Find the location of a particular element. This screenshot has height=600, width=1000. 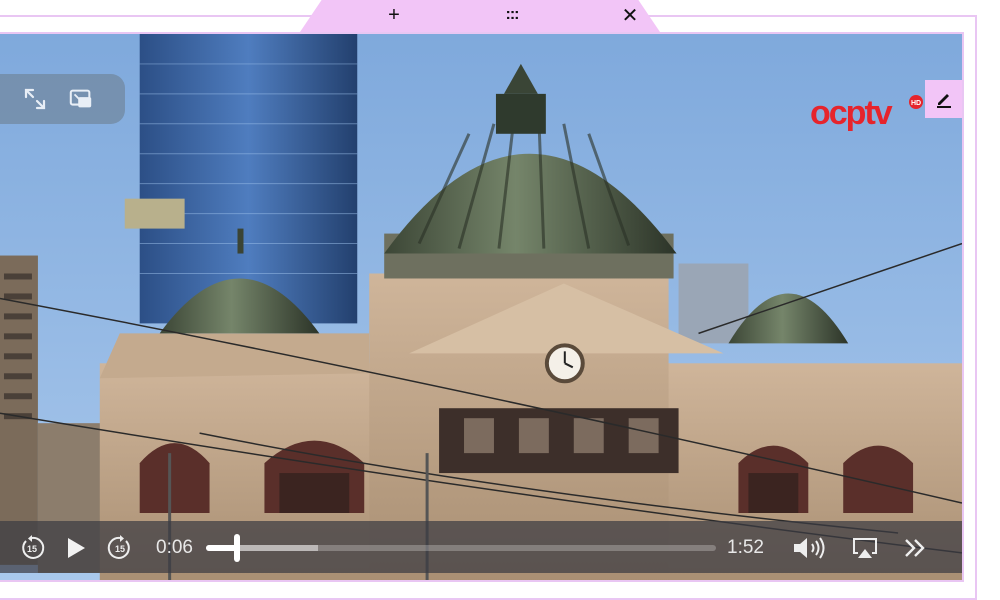

skip-back-icon: 15 is located at coordinates (33, 547).